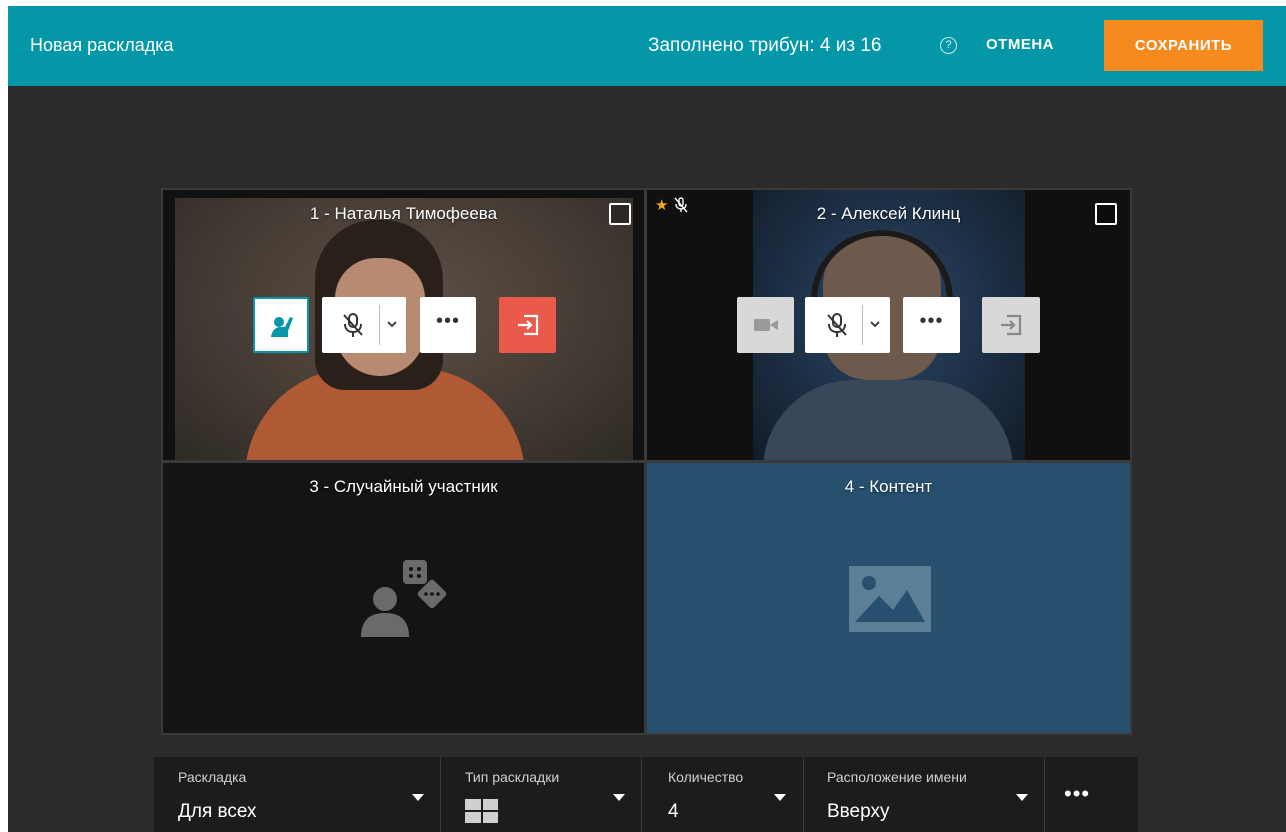  I want to click on save-button: СОХРАНИТЬ, so click(1183, 45).